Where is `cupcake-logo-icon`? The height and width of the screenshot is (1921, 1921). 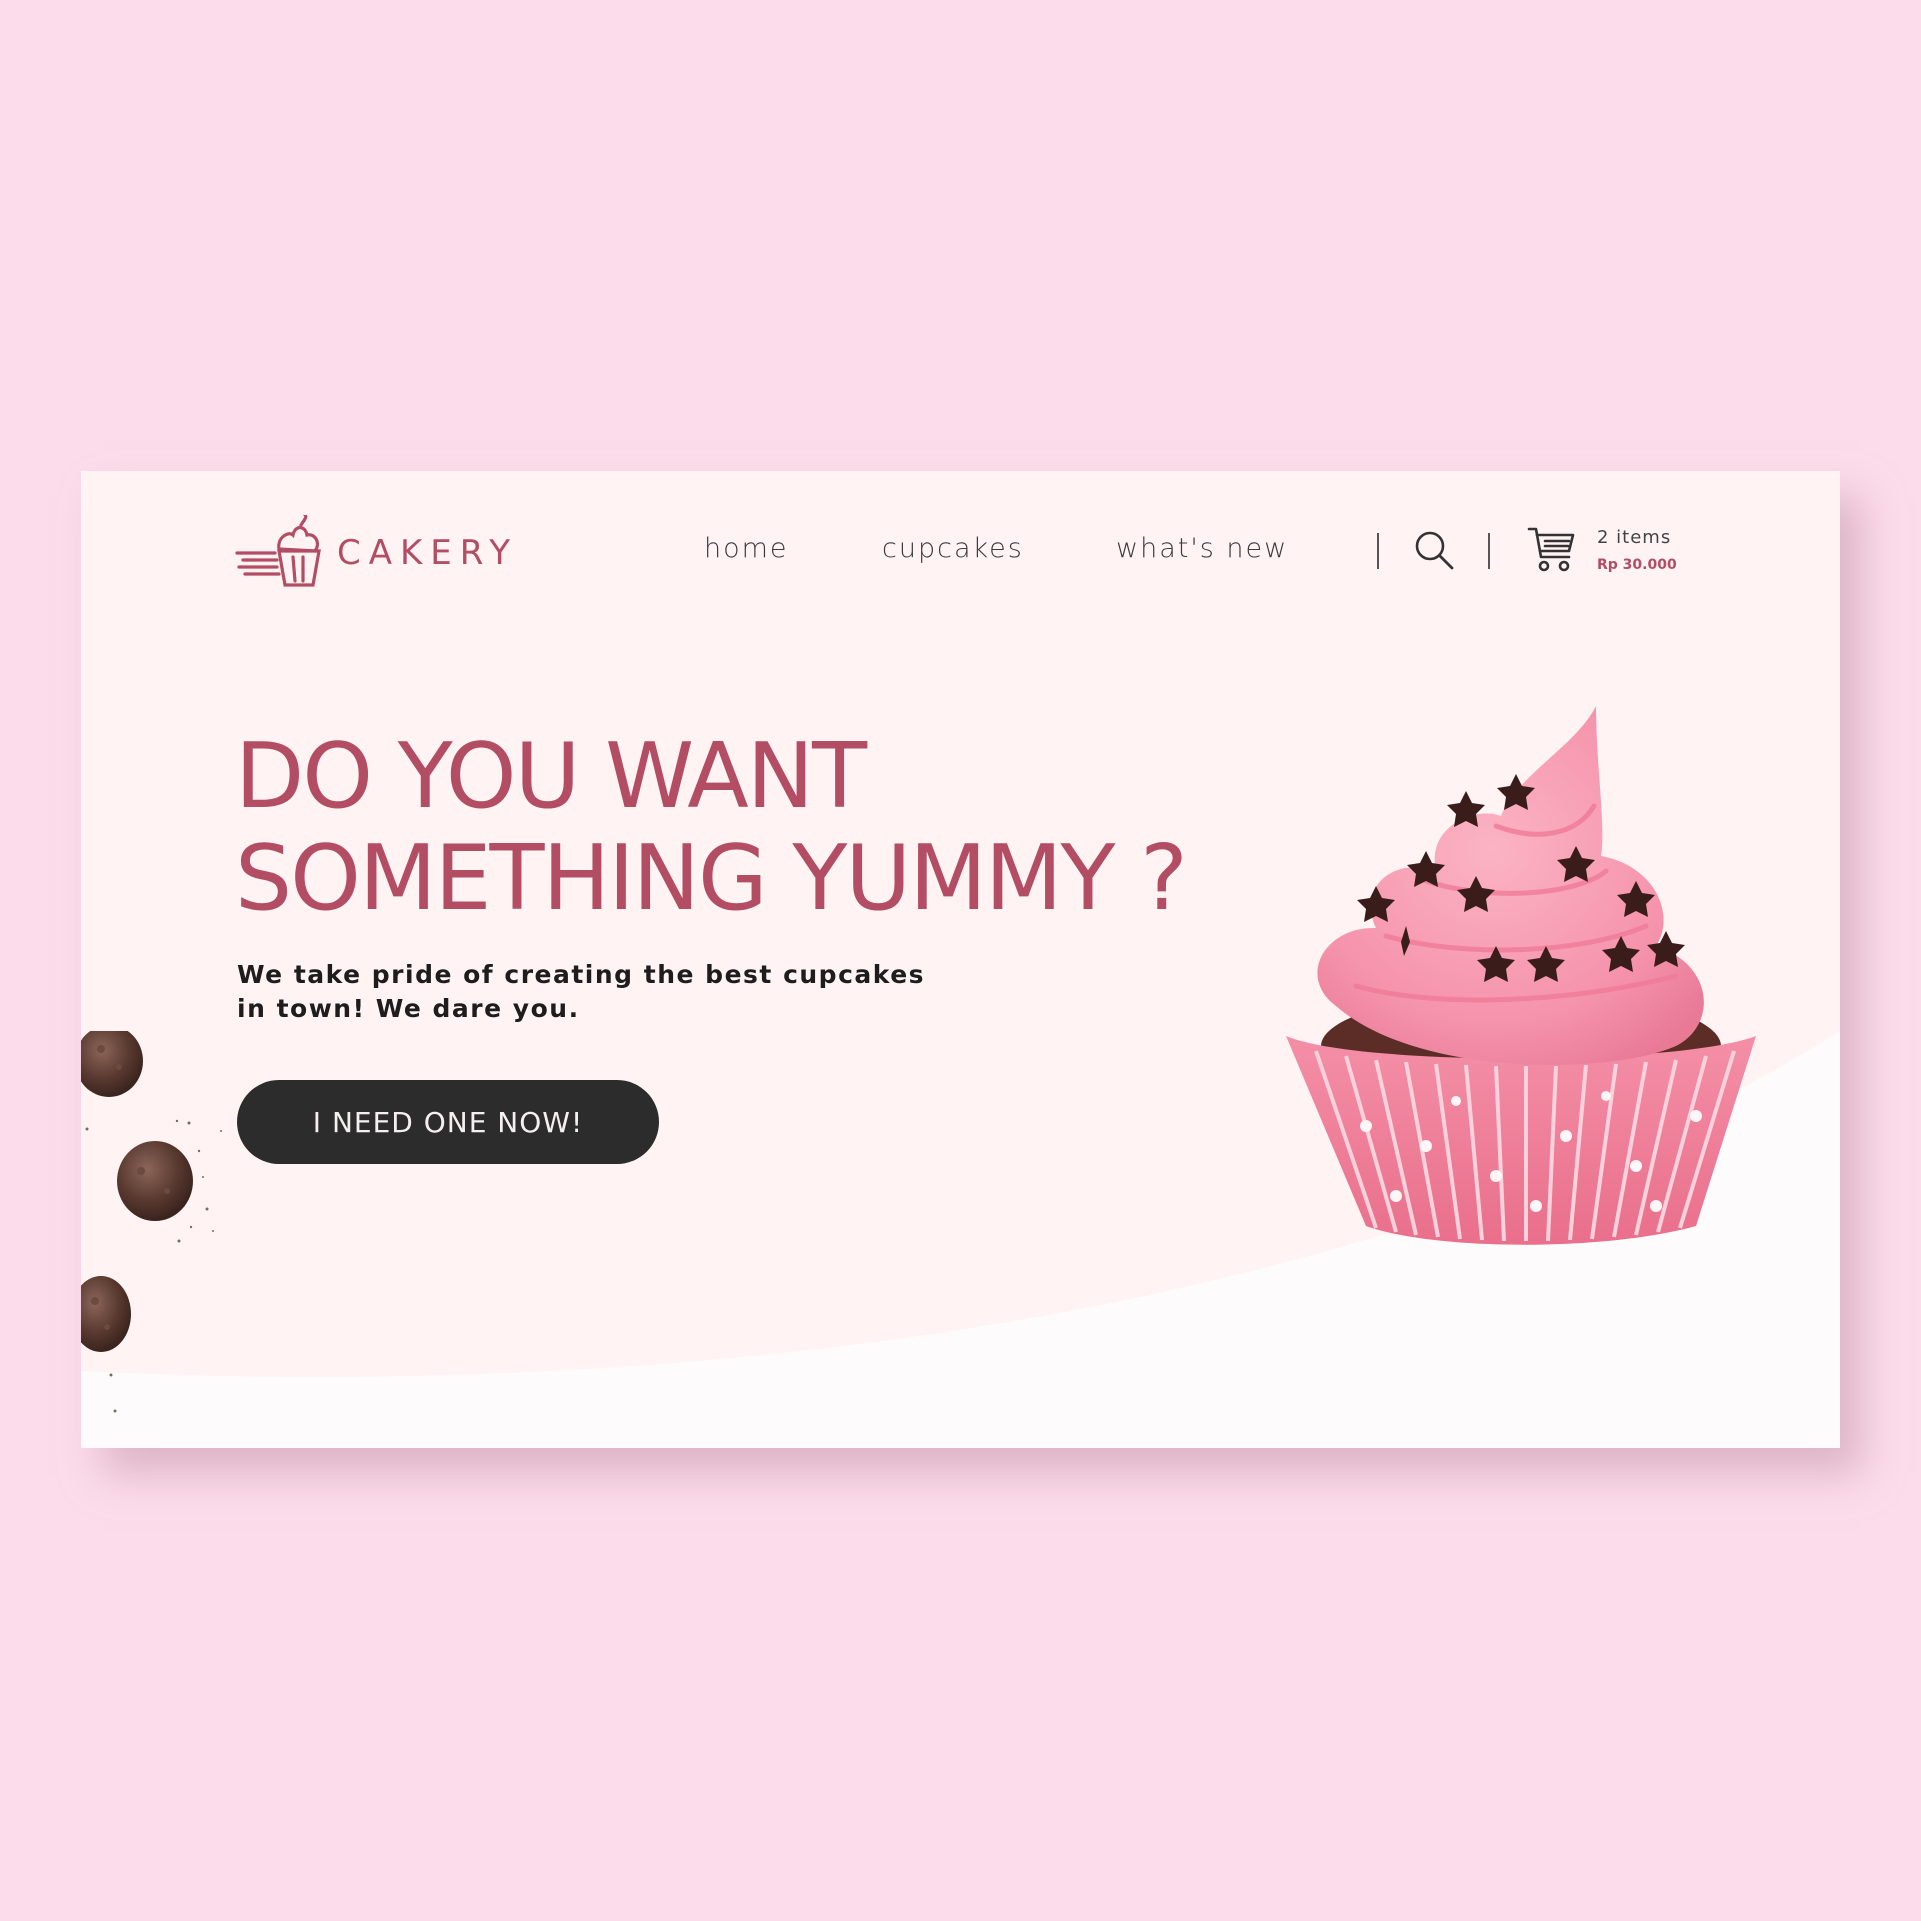
cupcake-logo-icon is located at coordinates (278, 551).